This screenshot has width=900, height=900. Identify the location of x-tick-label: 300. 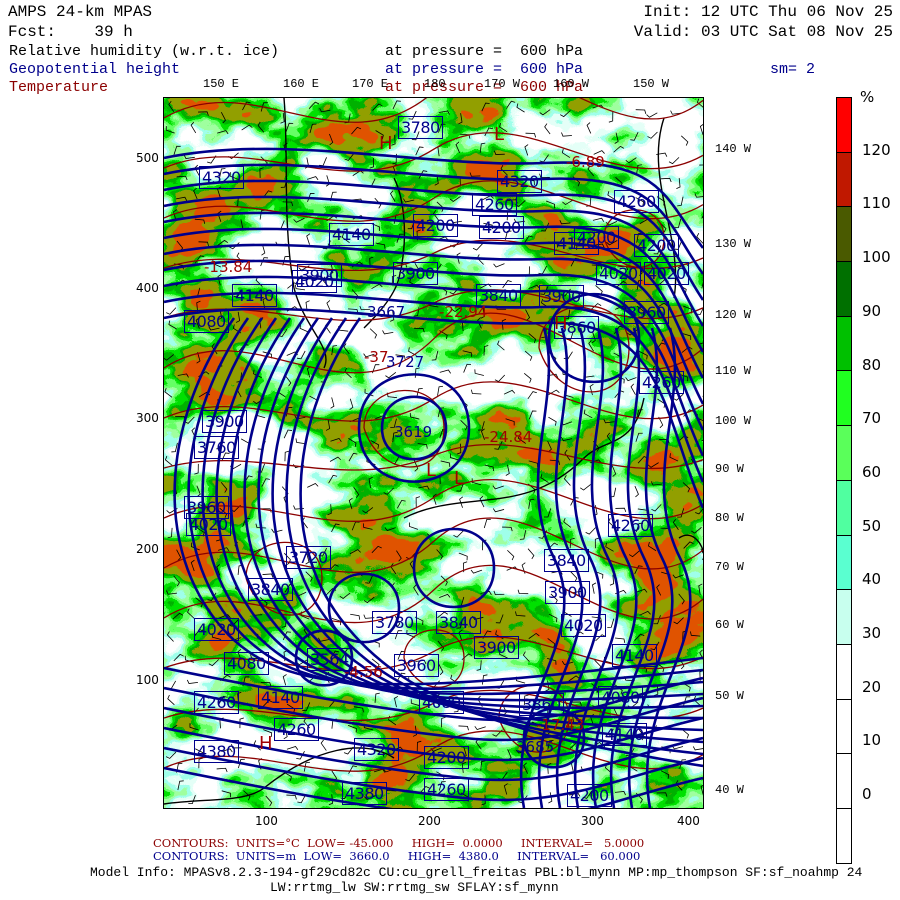
(592, 821).